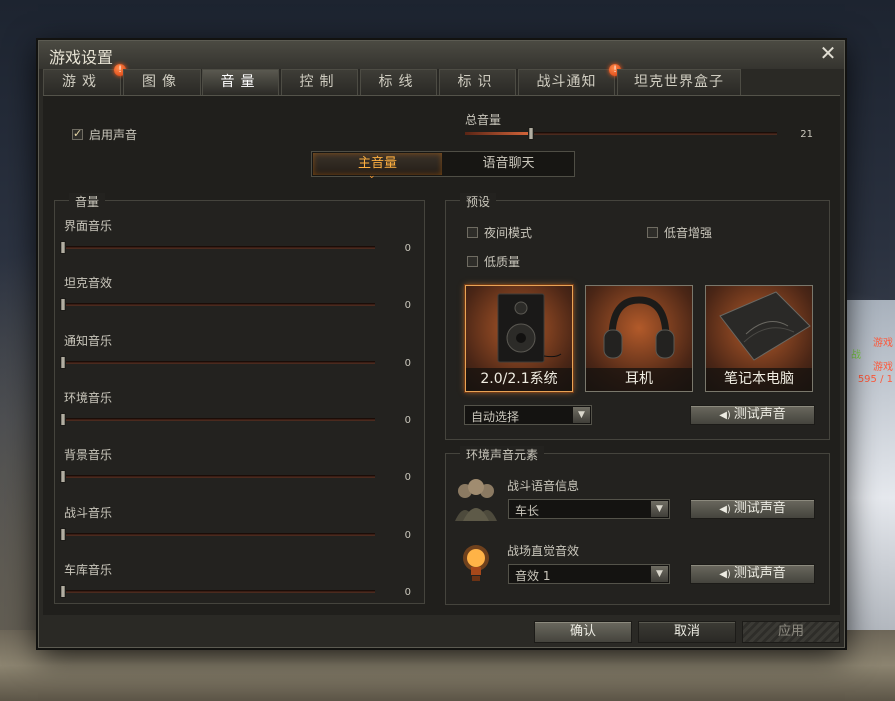 The width and height of the screenshot is (895, 701). What do you see at coordinates (377, 164) in the screenshot?
I see `master-volume-segment: 主音量` at bounding box center [377, 164].